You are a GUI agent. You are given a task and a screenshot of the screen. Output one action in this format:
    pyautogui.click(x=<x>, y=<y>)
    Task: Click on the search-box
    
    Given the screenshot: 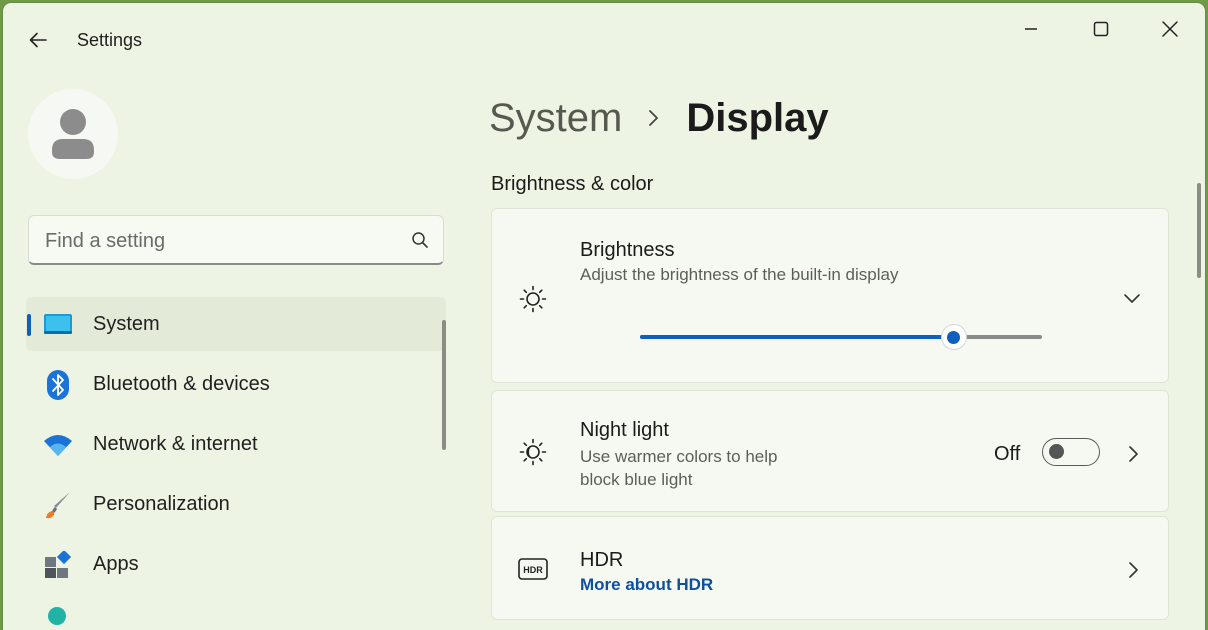 What is the action you would take?
    pyautogui.click(x=236, y=240)
    